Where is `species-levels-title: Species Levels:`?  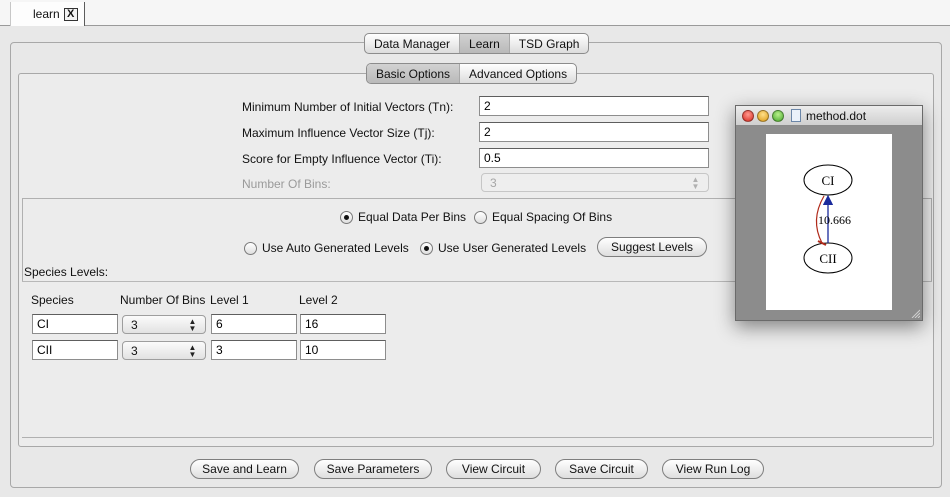
species-levels-title: Species Levels: is located at coordinates (66, 272).